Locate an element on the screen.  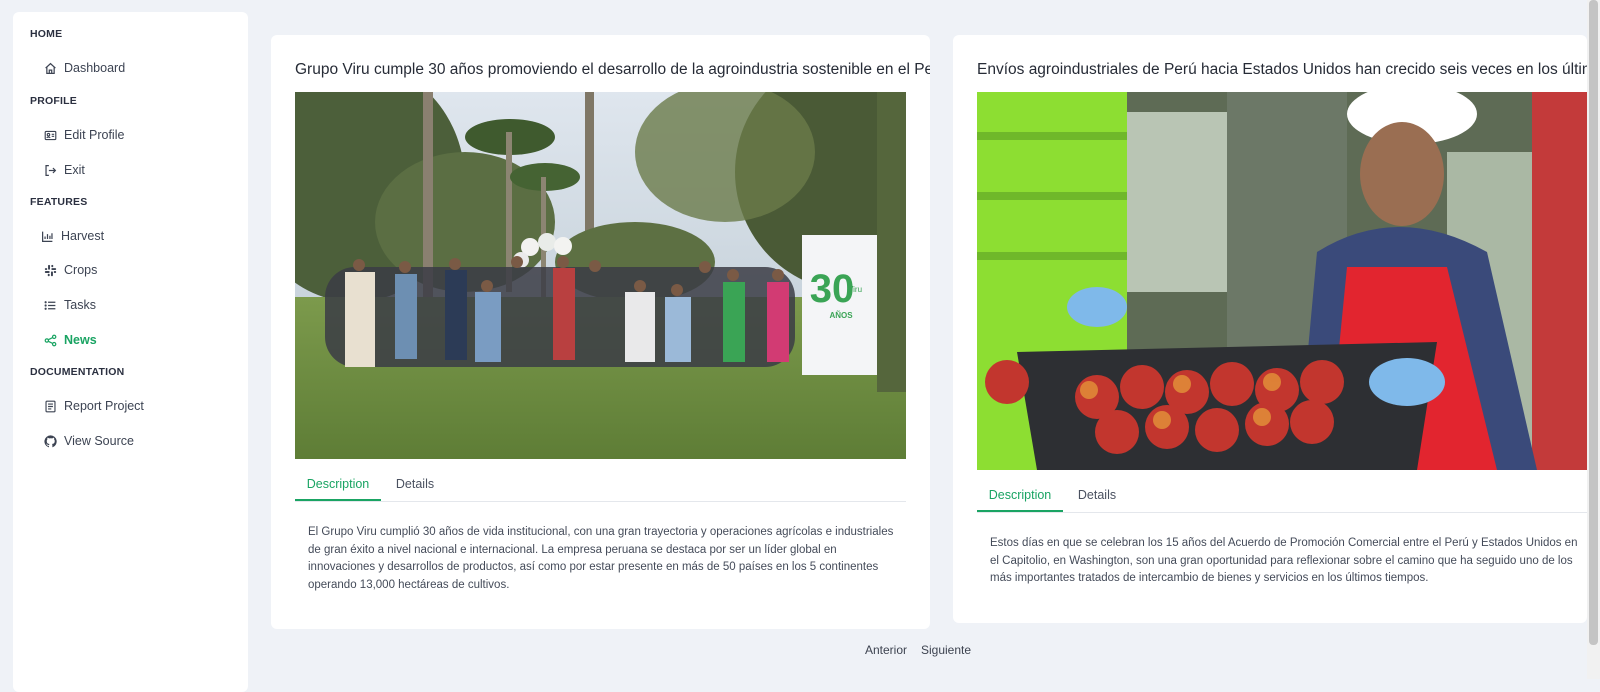
section-title-home: HOME is located at coordinates (46, 34).